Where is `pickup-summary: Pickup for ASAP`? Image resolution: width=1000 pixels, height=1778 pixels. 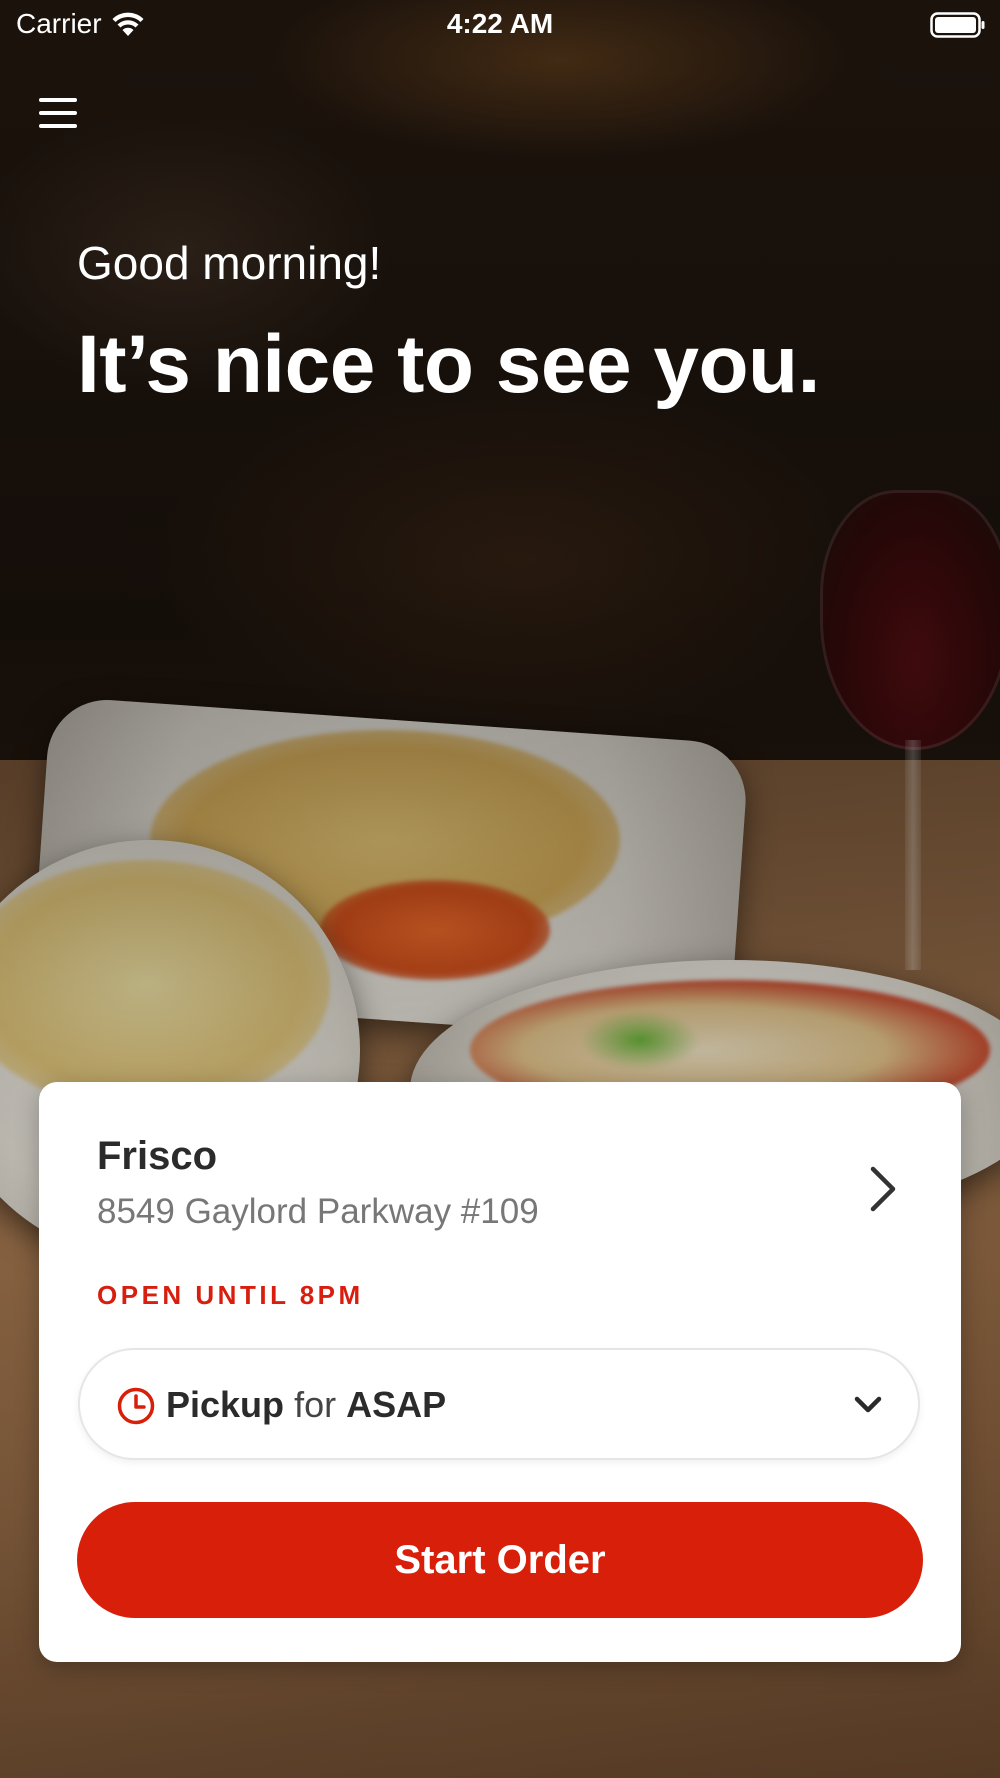
pickup-summary: Pickup for ASAP is located at coordinates (306, 1405).